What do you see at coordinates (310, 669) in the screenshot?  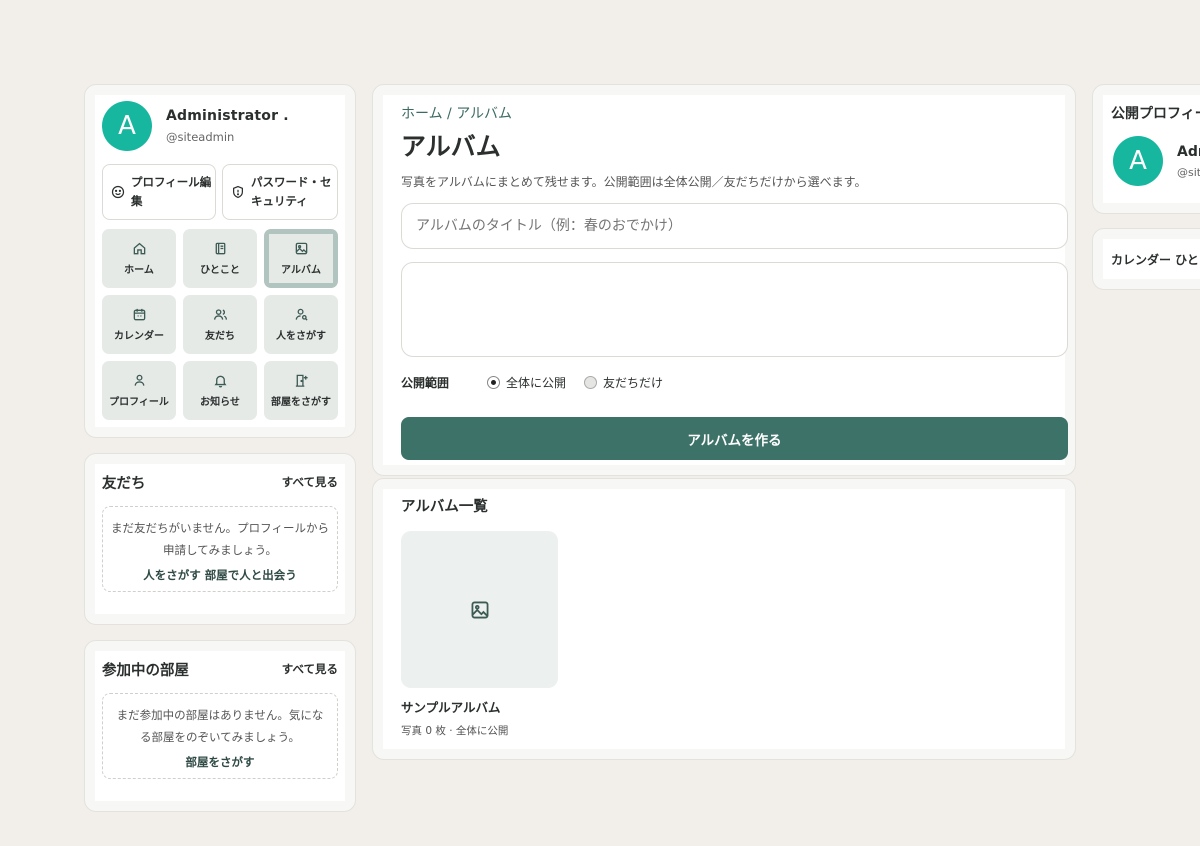 I see `rooms-see-all-link: すべて見る` at bounding box center [310, 669].